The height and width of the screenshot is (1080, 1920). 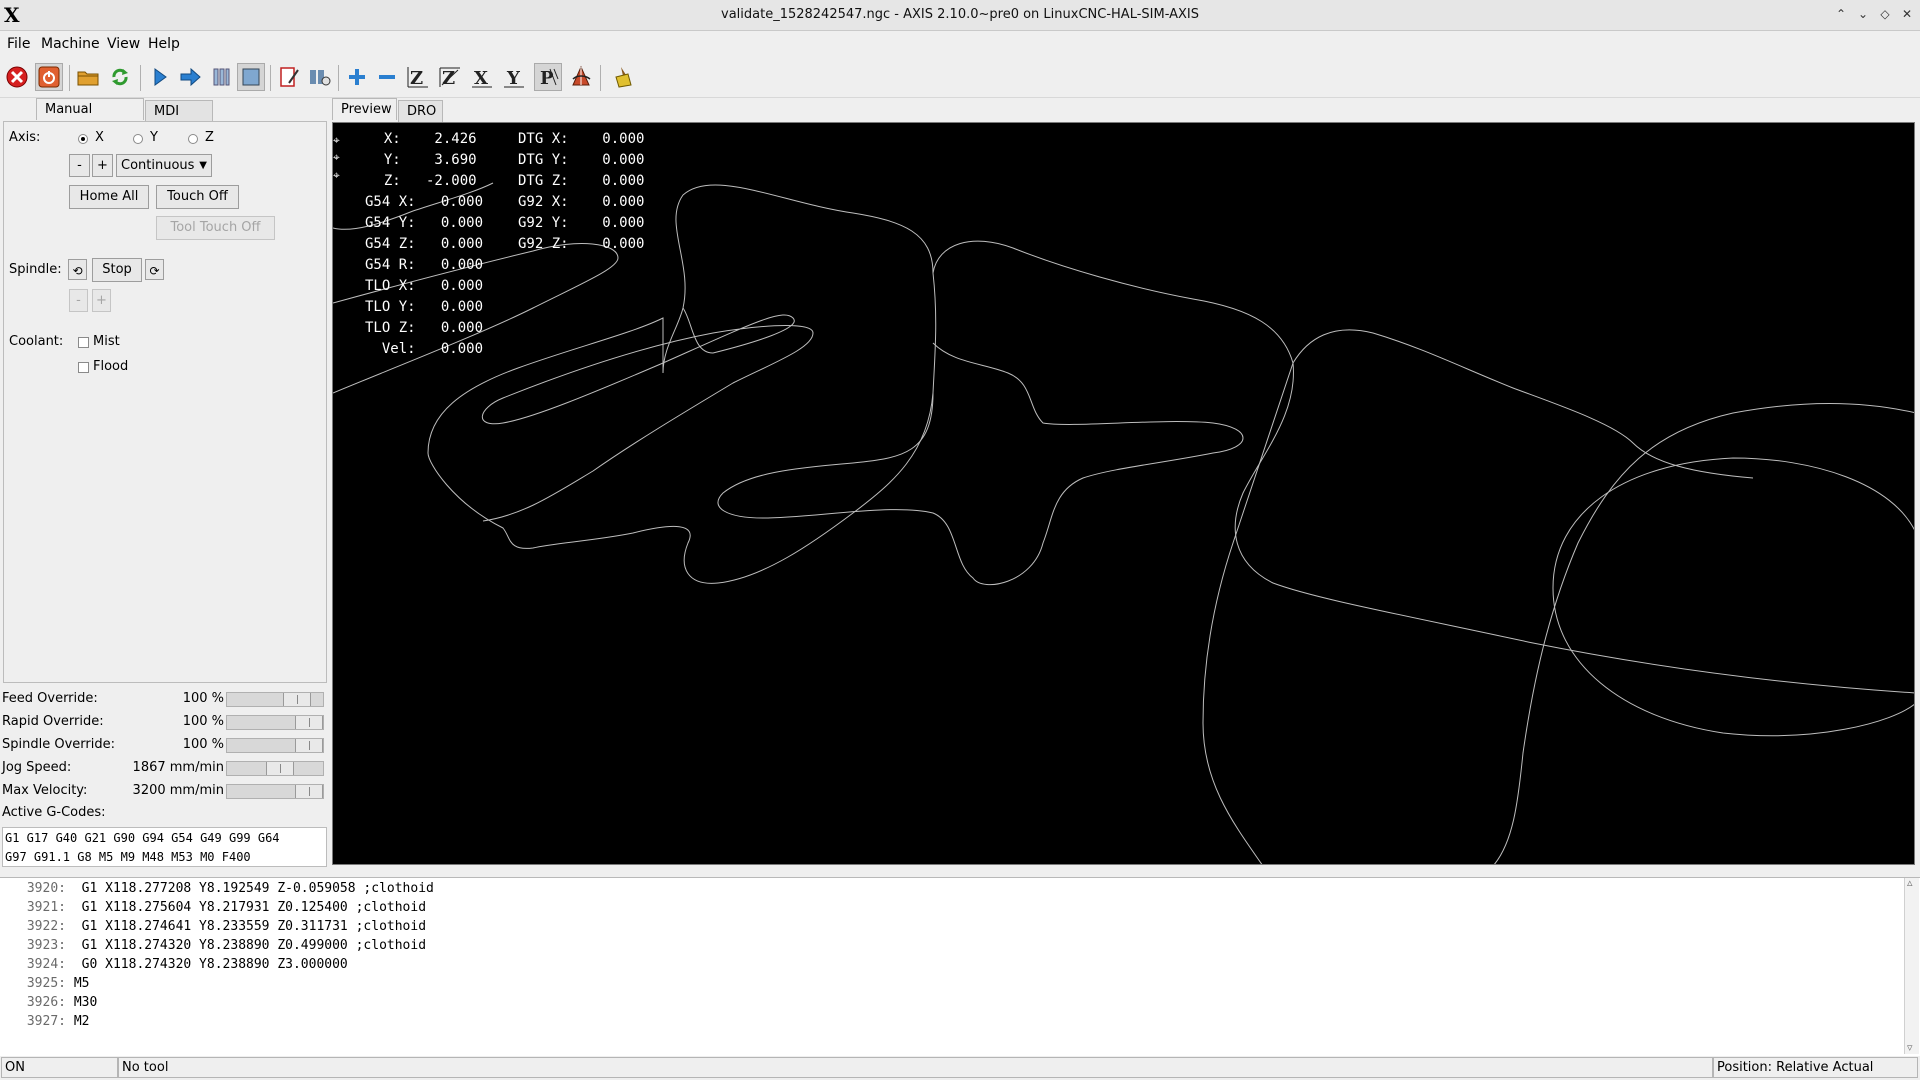 What do you see at coordinates (623, 77) in the screenshot?
I see `clear-plot-icon` at bounding box center [623, 77].